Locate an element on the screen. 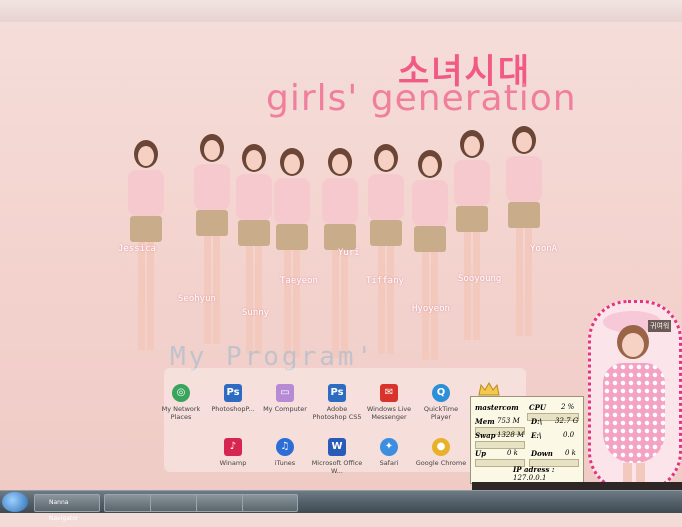 The height and width of the screenshot is (527, 682). desktop-icon-quicktime-player: Q QuickTime Player is located at coordinates (441, 402).